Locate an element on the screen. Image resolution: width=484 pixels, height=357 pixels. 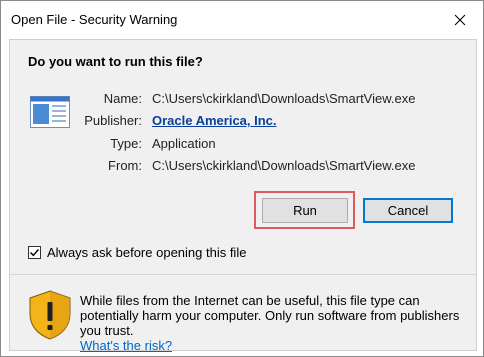
whats-the-risk-link: What's the risk? is located at coordinates (126, 345).